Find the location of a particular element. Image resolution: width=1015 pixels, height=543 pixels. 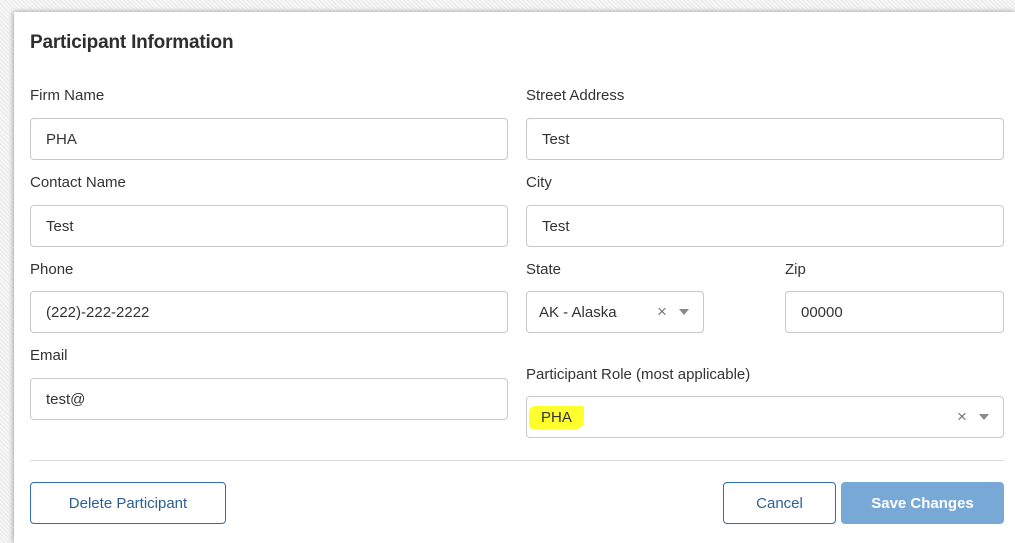

email-label: Email is located at coordinates (49, 355).